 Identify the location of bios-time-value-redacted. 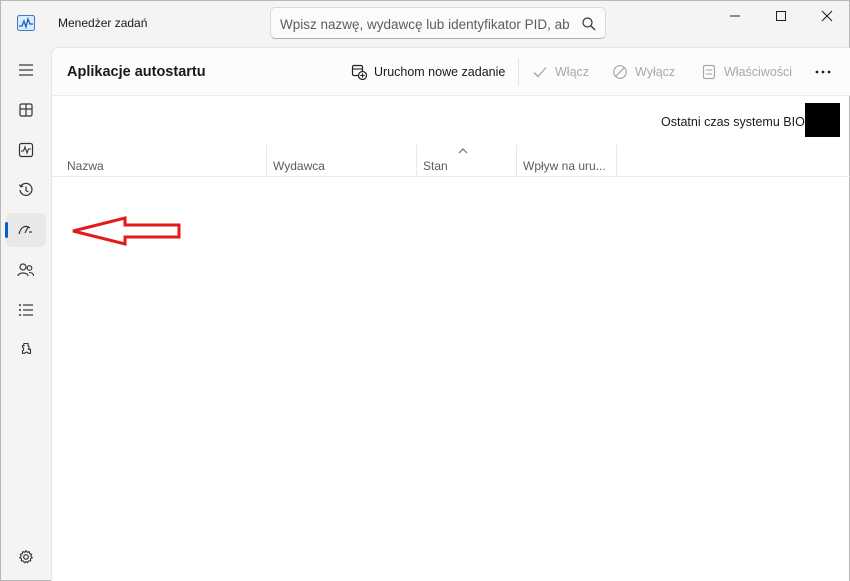
(822, 120).